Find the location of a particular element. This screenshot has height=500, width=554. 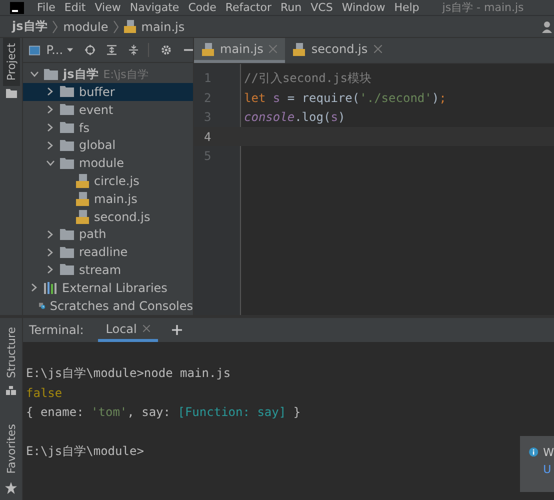

tree-item-label: module is located at coordinates (101, 163).